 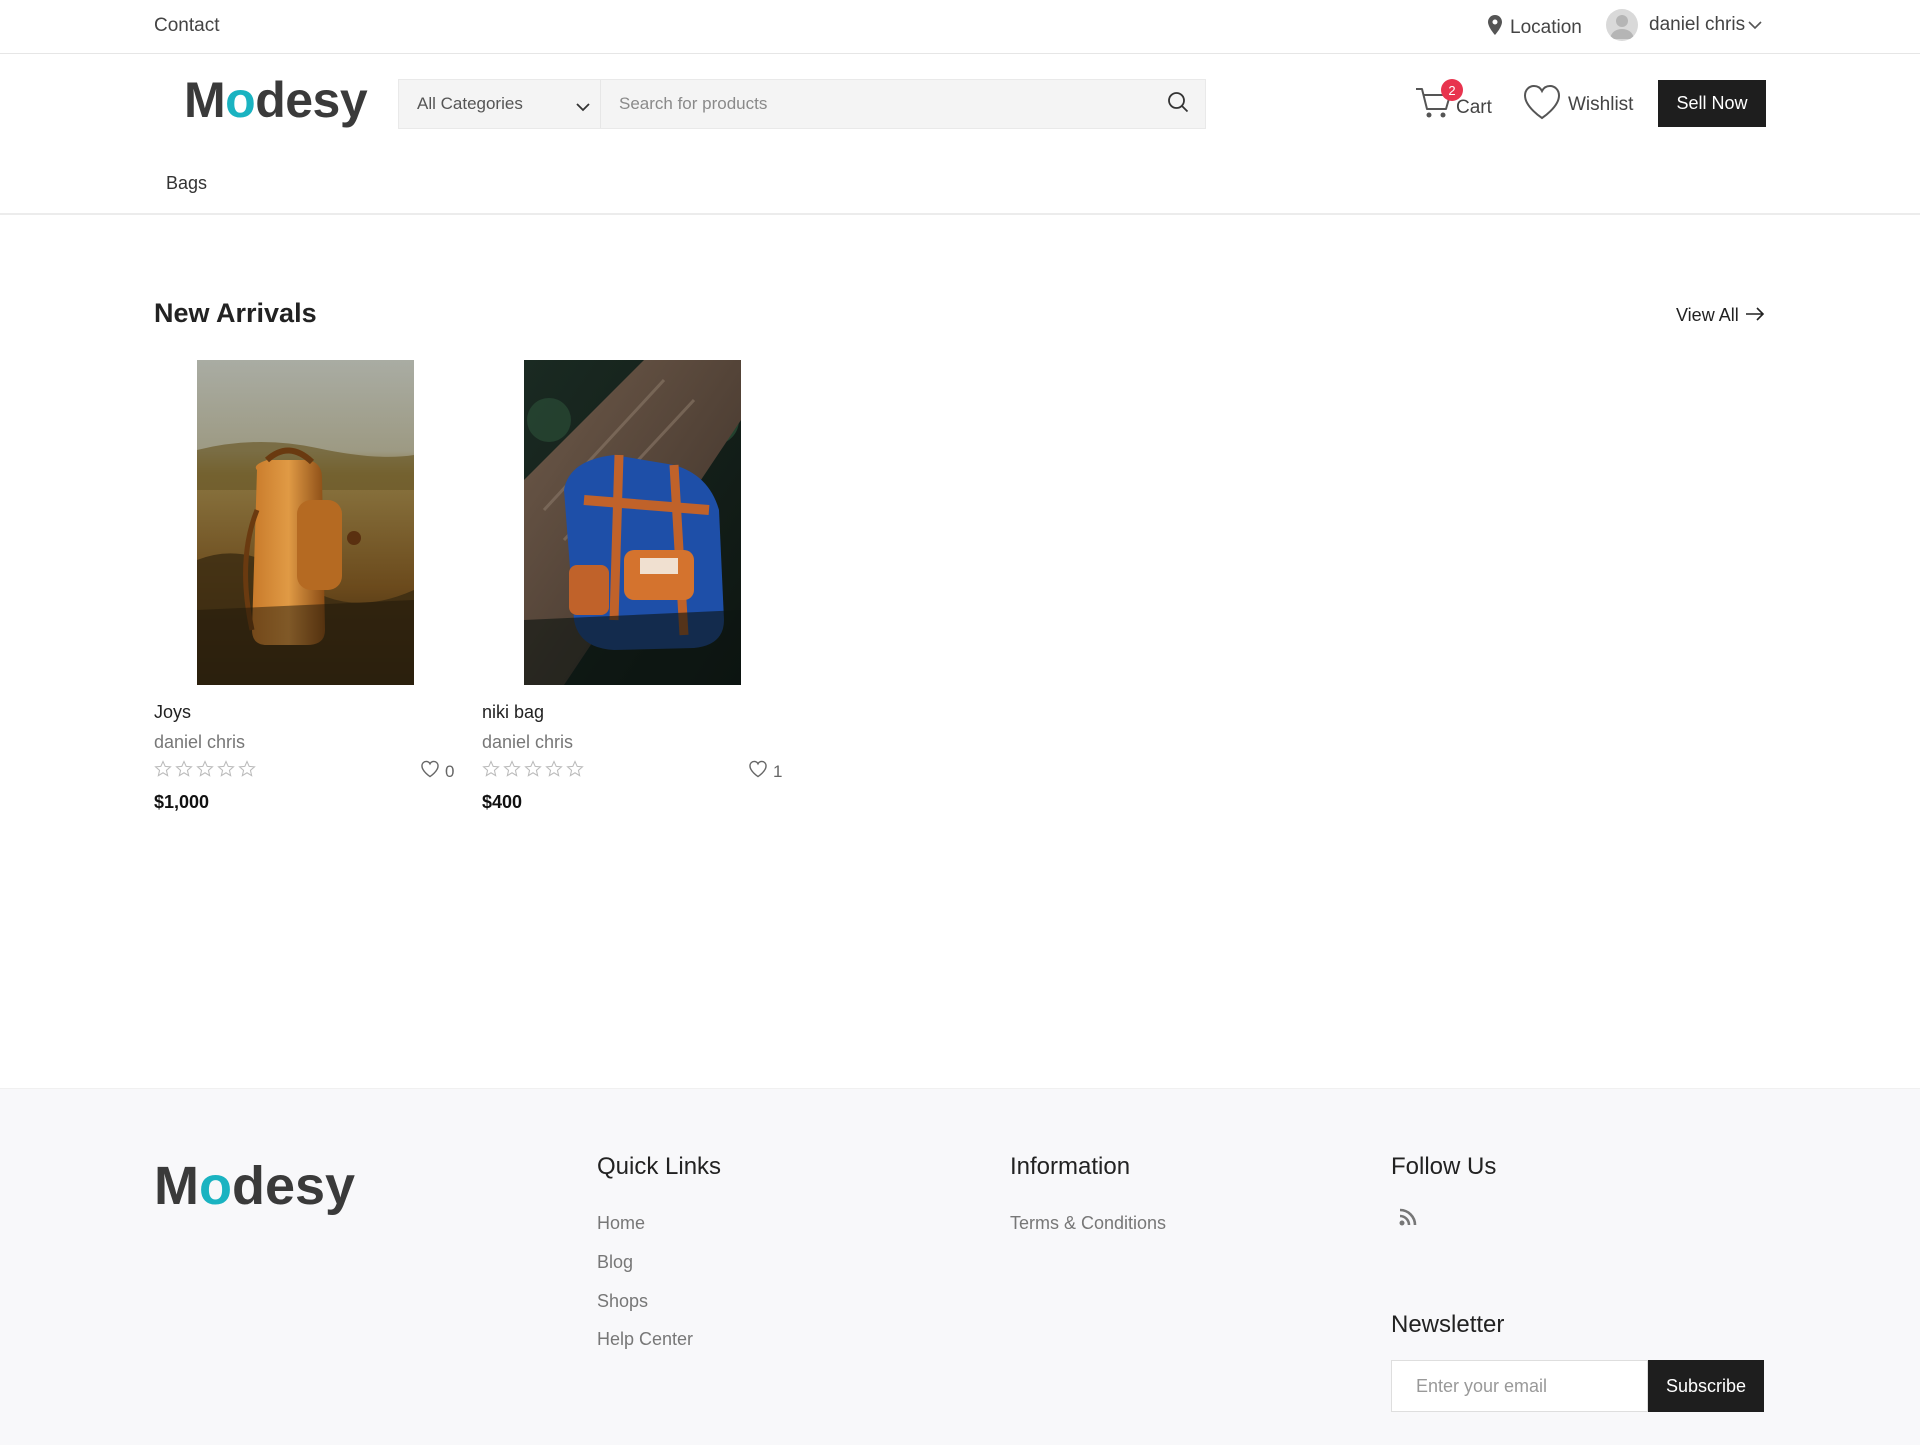 What do you see at coordinates (1519, 1386) in the screenshot?
I see `email-field` at bounding box center [1519, 1386].